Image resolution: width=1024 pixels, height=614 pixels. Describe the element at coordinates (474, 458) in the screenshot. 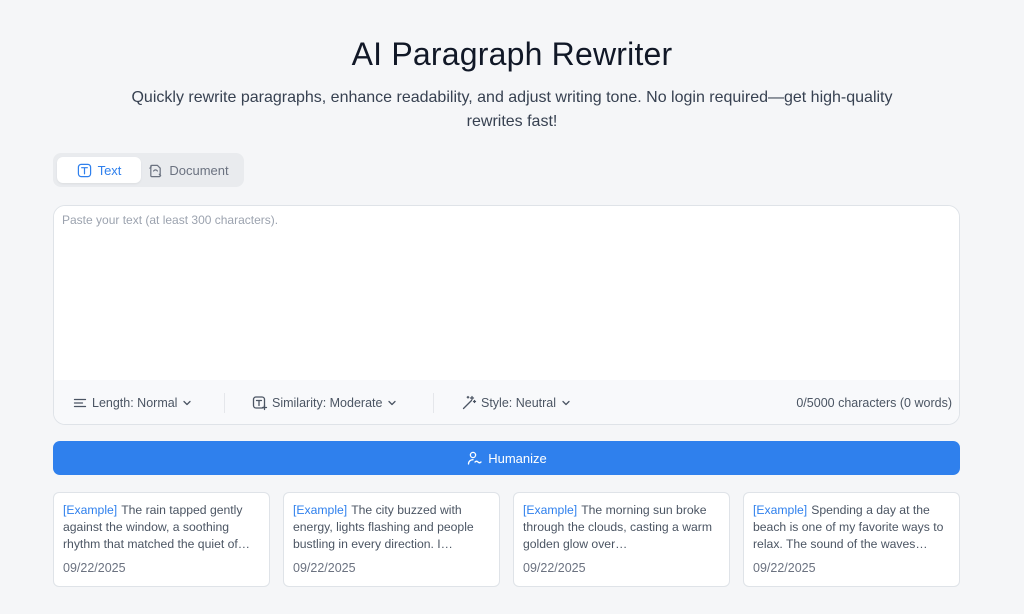

I see `user-wave-icon` at that location.